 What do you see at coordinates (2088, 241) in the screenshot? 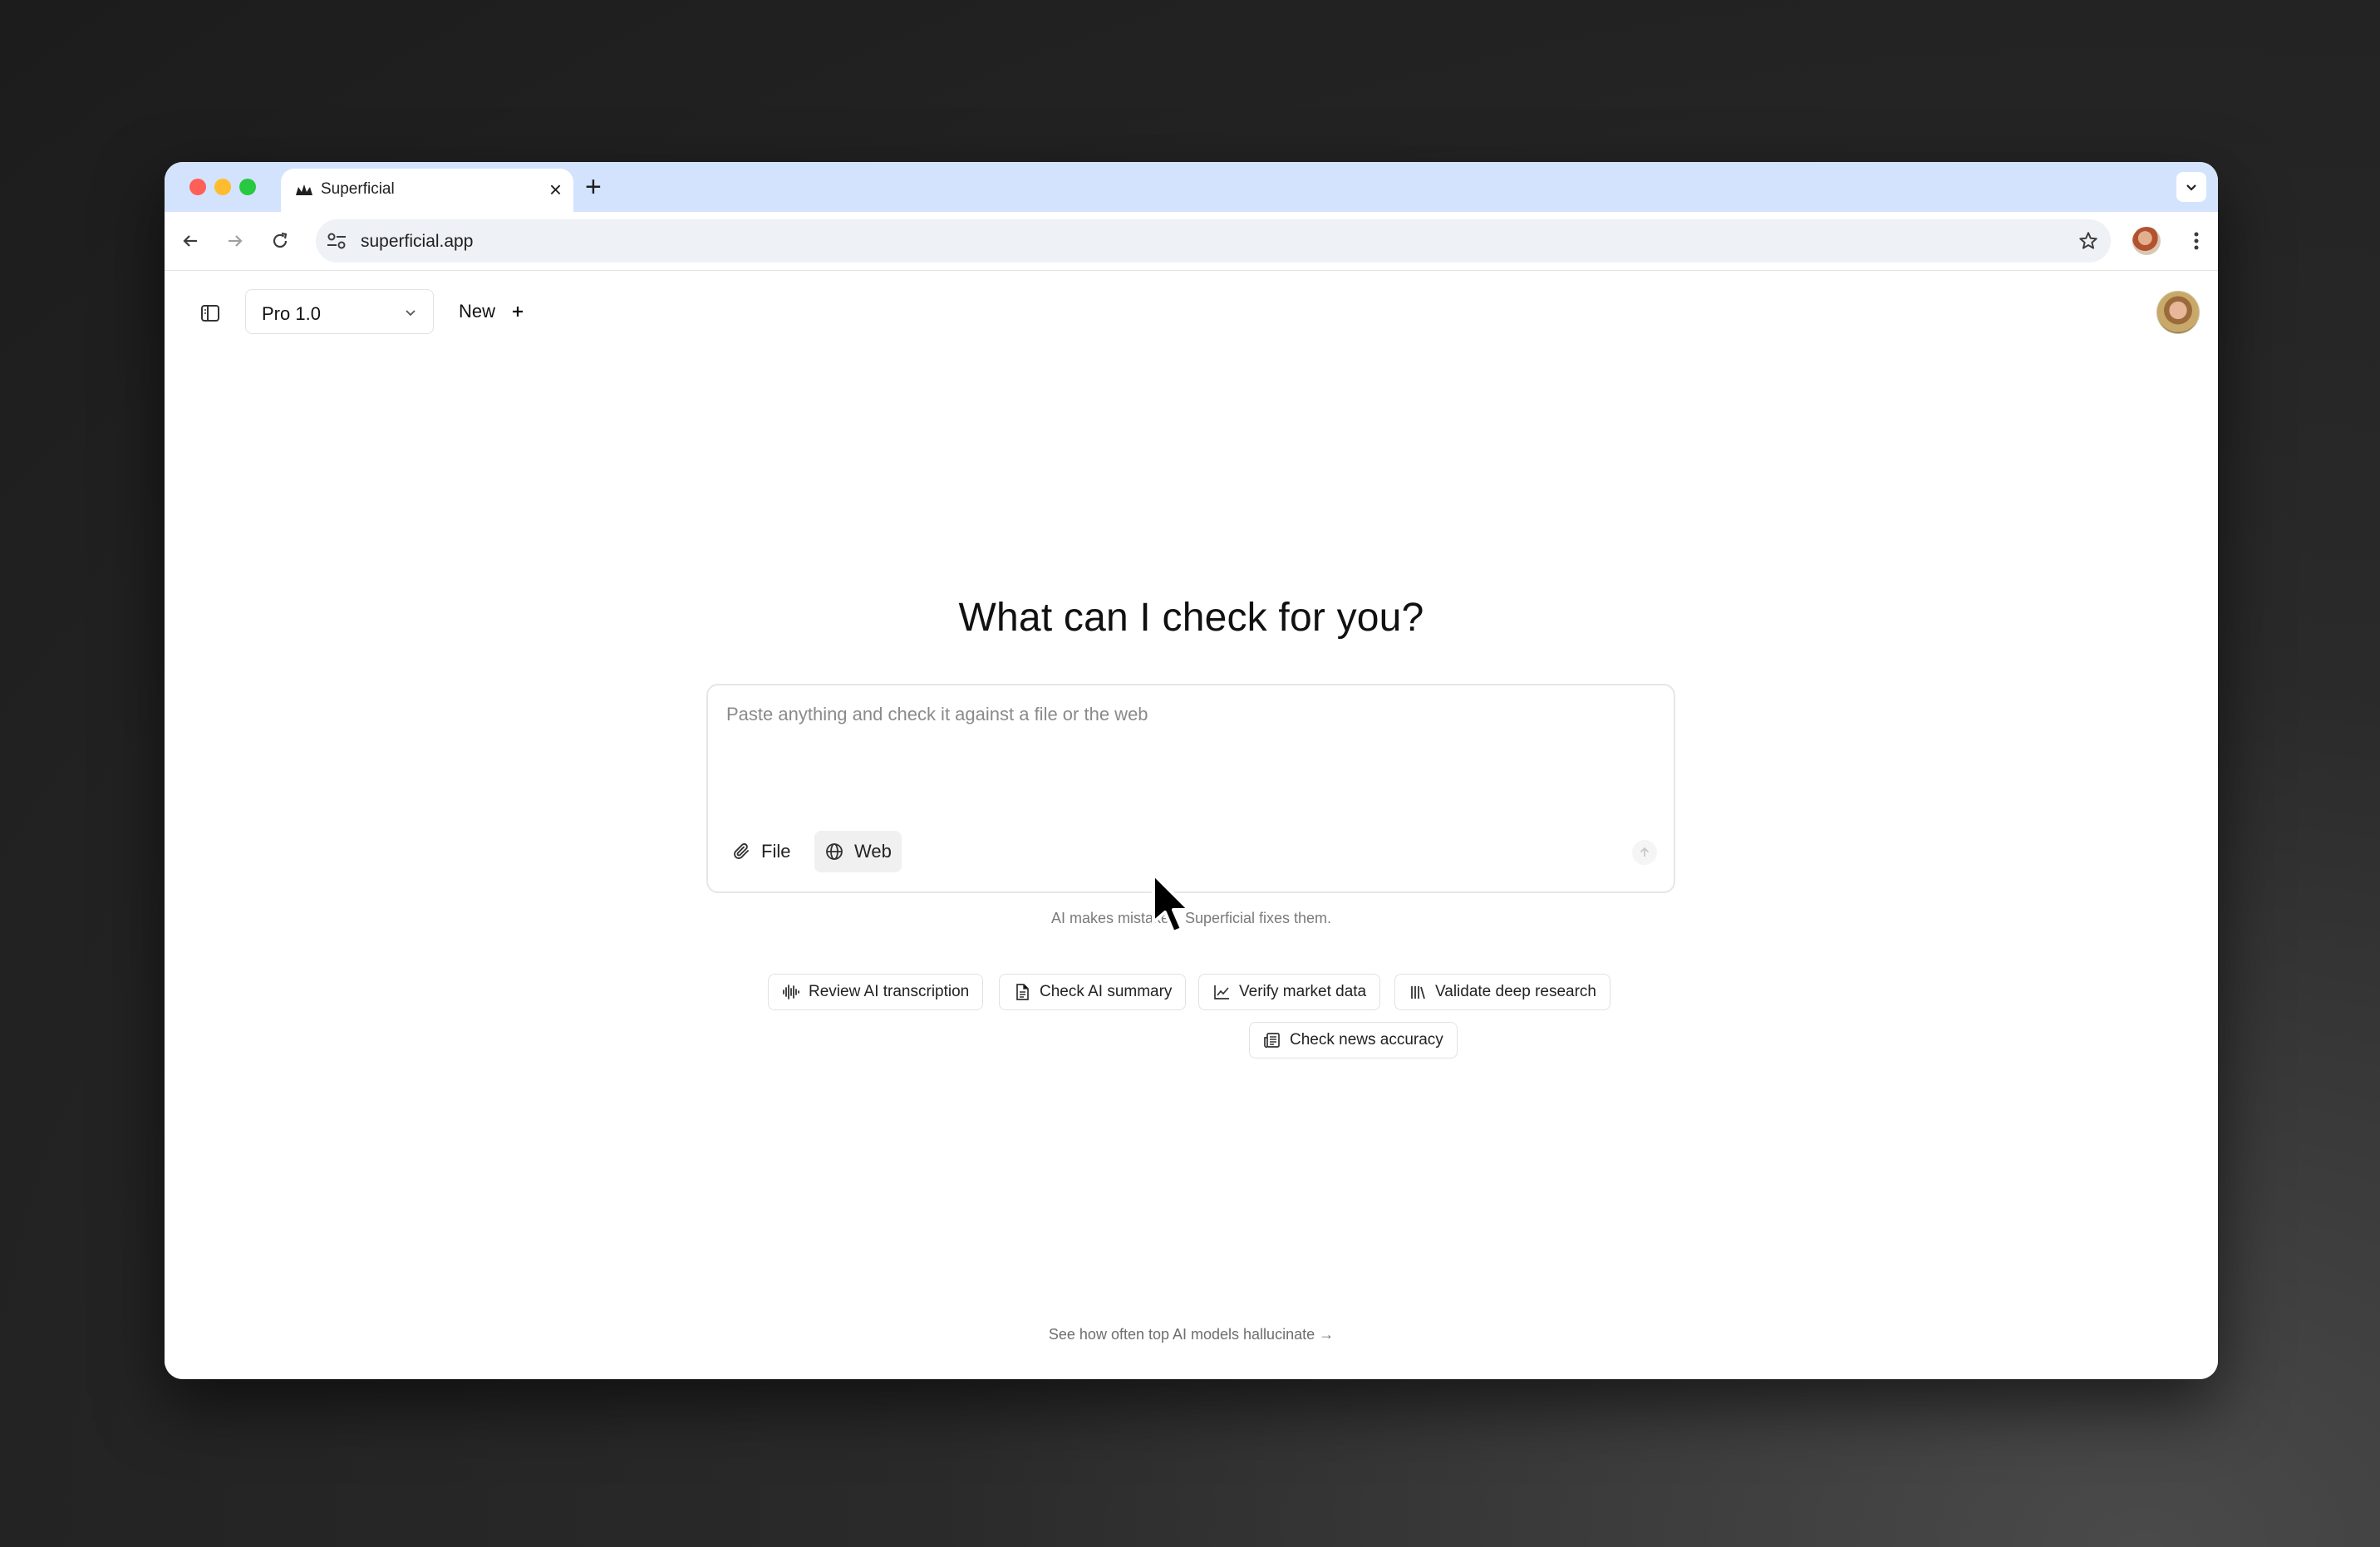
I see `star-icon` at bounding box center [2088, 241].